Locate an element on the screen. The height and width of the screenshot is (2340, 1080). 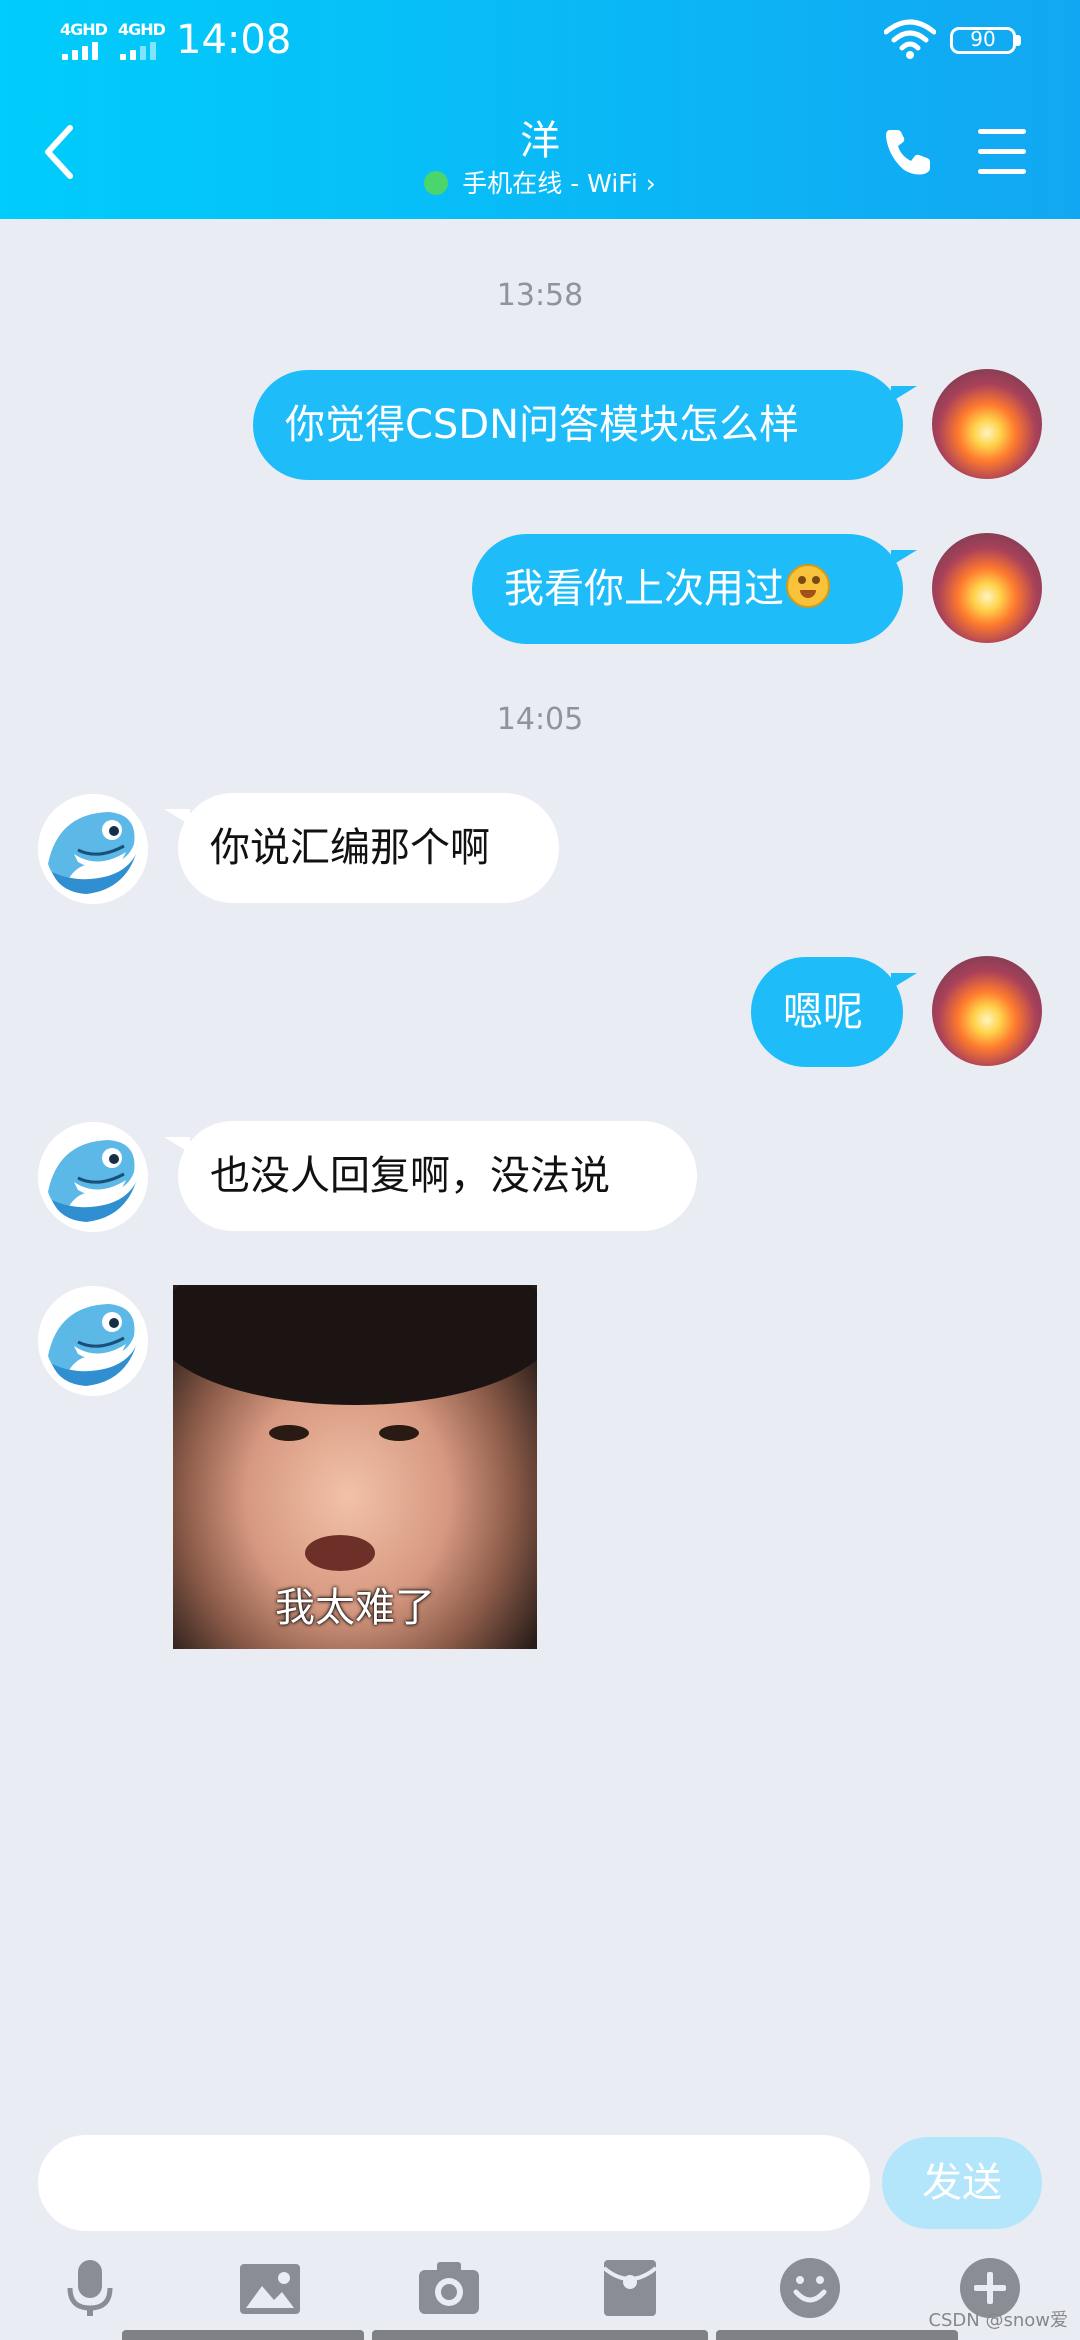
microphone-icon is located at coordinates (90, 2288).